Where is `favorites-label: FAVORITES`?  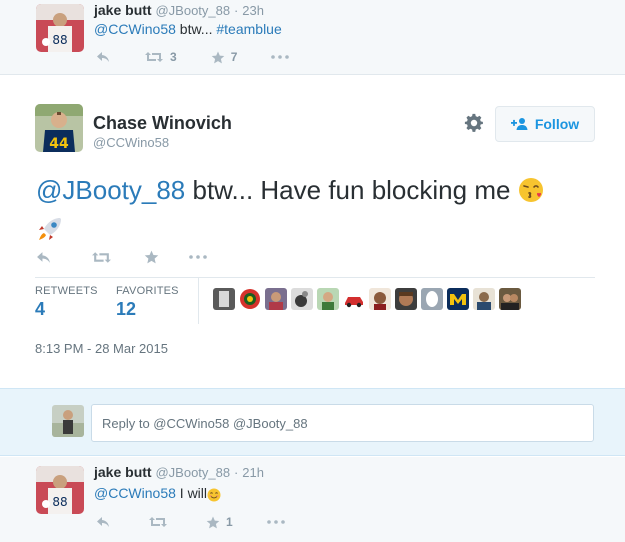
favorites-label: FAVORITES is located at coordinates (147, 291).